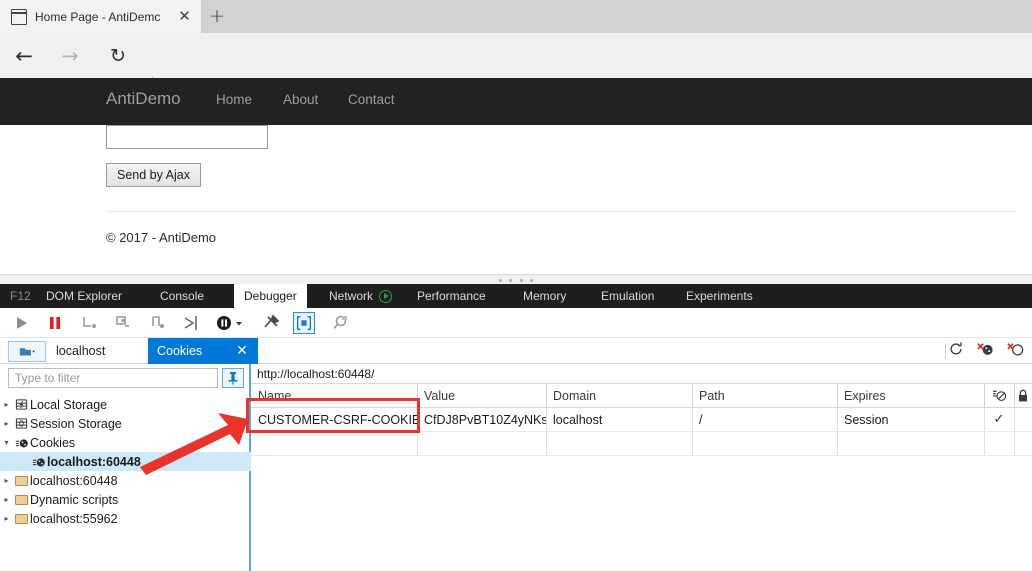 The height and width of the screenshot is (571, 1032). What do you see at coordinates (641, 374) in the screenshot?
I see `cookie-origin-url: http://localhost:60448/` at bounding box center [641, 374].